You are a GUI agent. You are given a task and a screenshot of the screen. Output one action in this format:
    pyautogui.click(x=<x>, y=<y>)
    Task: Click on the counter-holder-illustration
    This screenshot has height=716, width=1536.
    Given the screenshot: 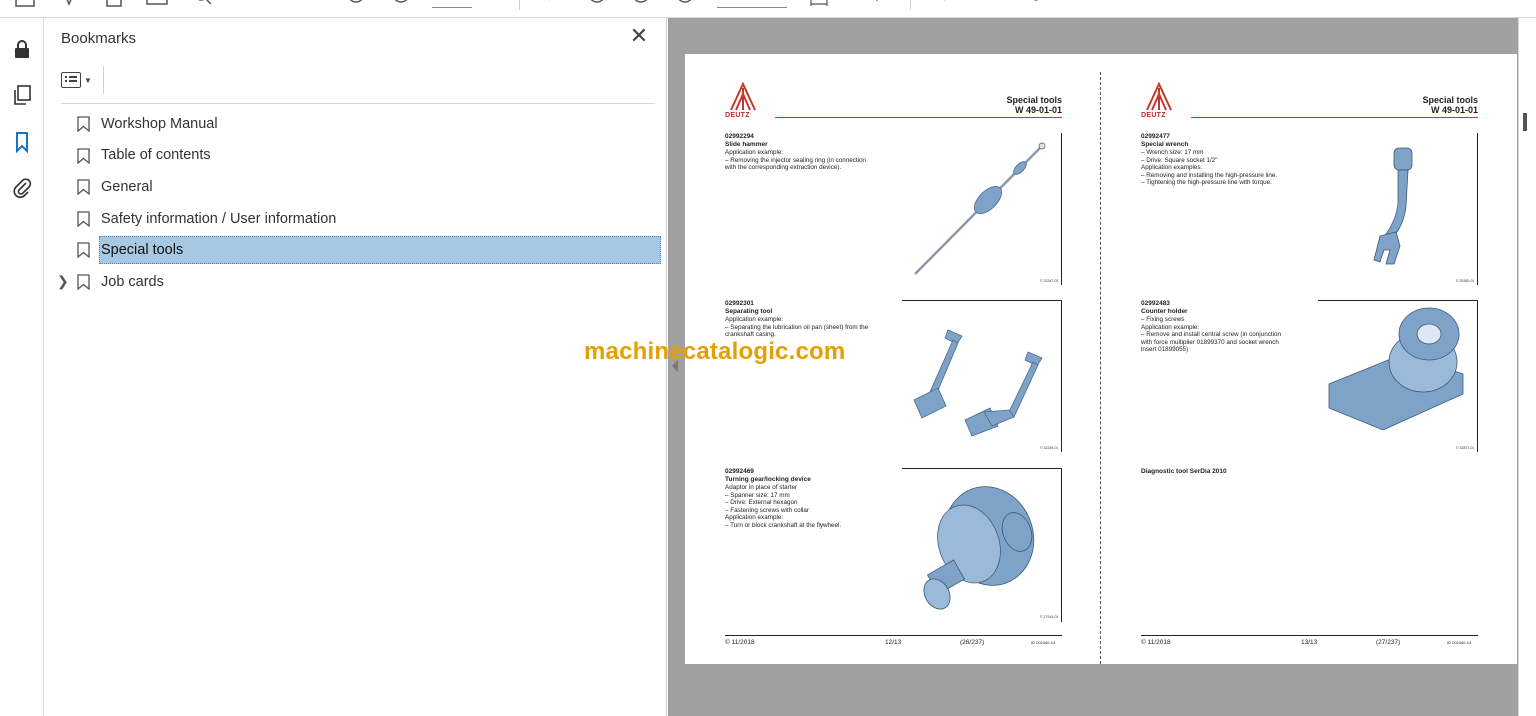 What is the action you would take?
    pyautogui.click(x=1396, y=369)
    